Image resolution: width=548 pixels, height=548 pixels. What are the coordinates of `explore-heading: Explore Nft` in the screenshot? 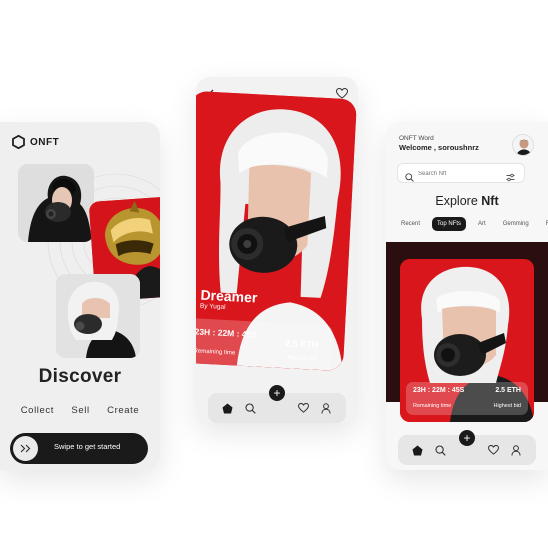 It's located at (467, 201).